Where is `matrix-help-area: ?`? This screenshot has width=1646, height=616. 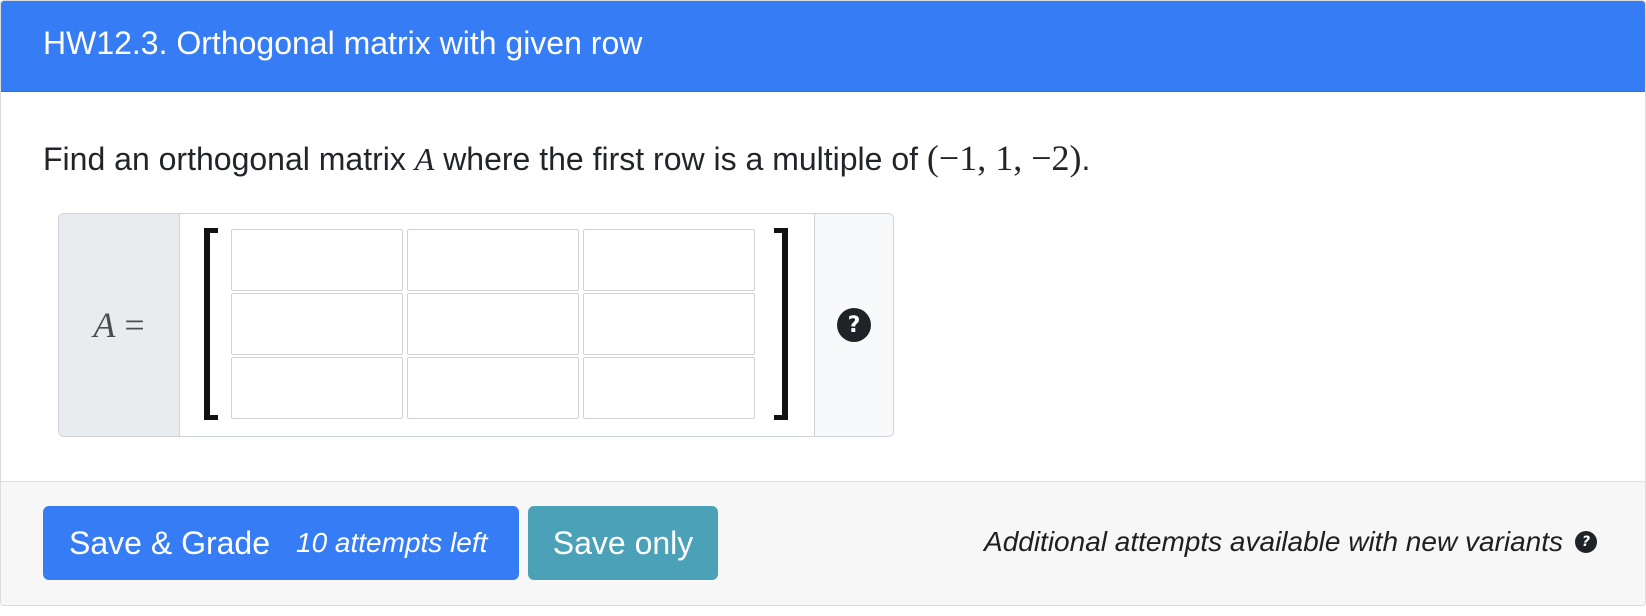
matrix-help-area: ? is located at coordinates (853, 325).